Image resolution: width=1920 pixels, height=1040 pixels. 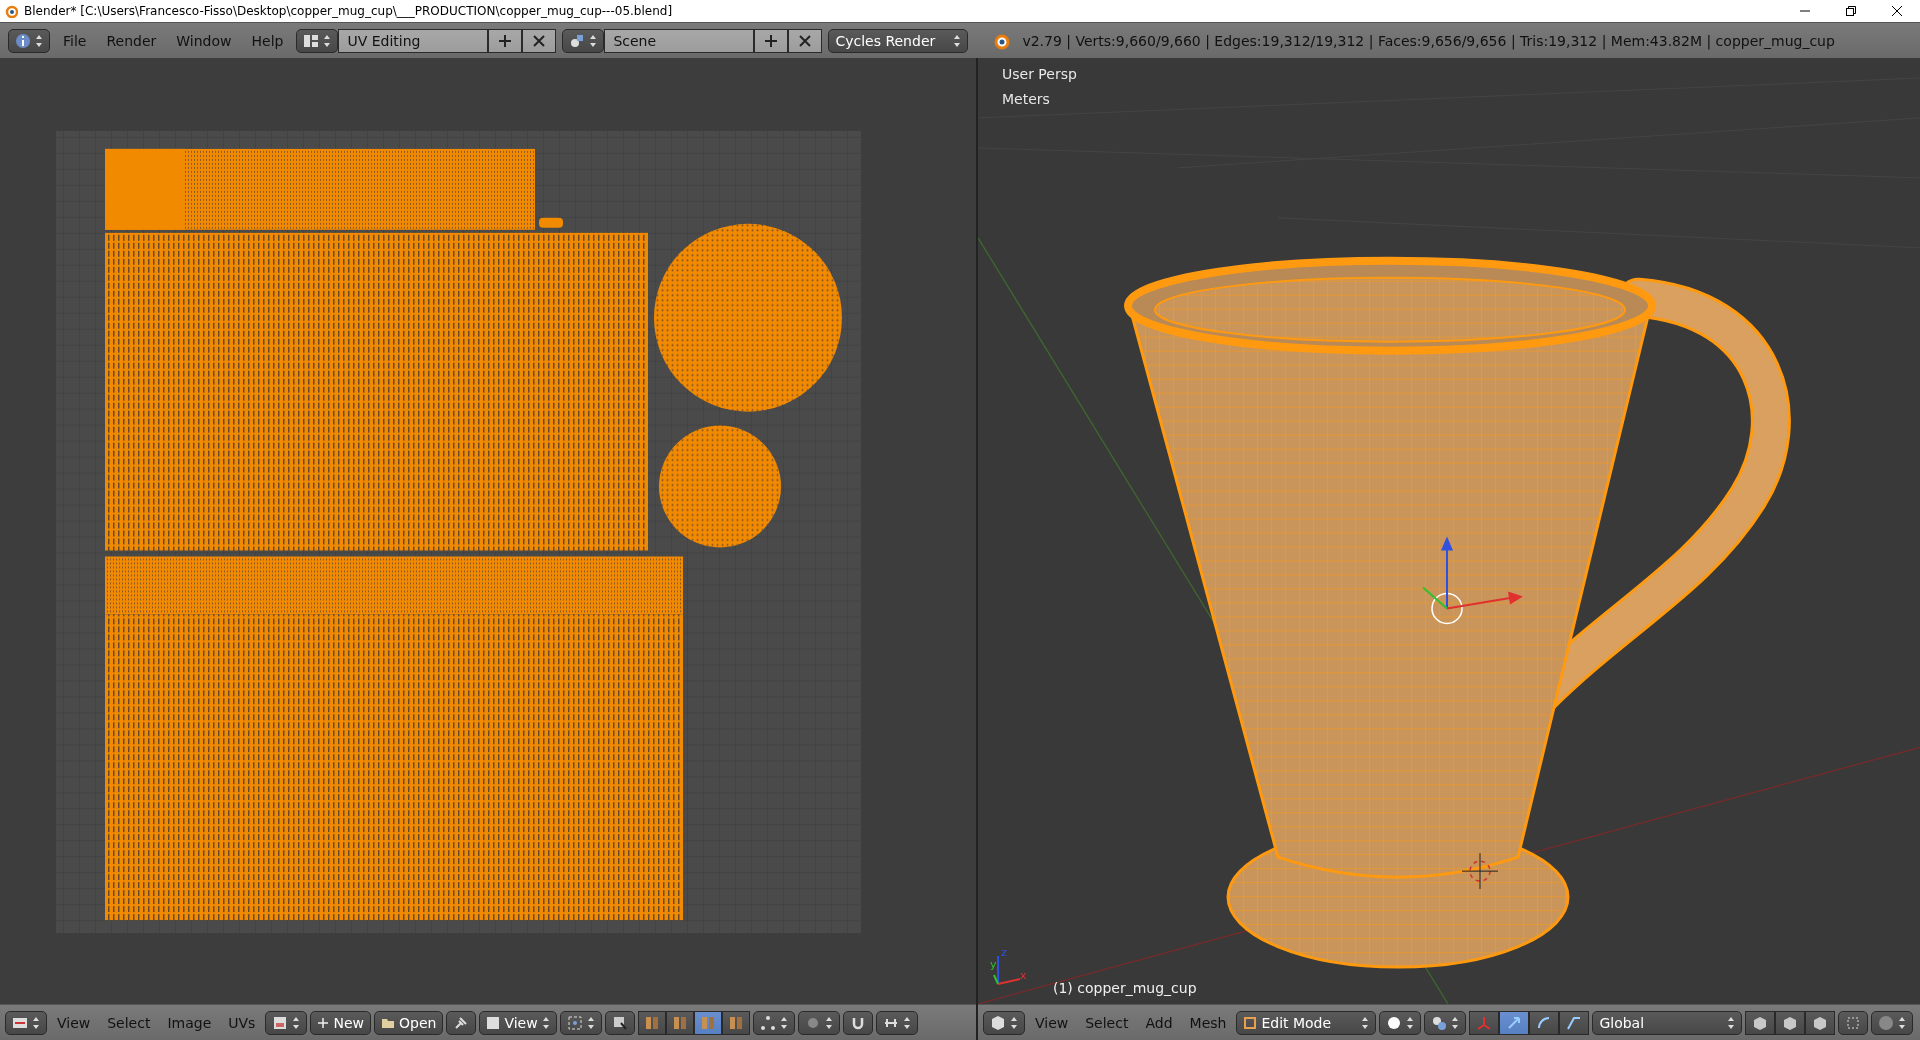 What do you see at coordinates (679, 40) in the screenshot?
I see `scene-field: Scene` at bounding box center [679, 40].